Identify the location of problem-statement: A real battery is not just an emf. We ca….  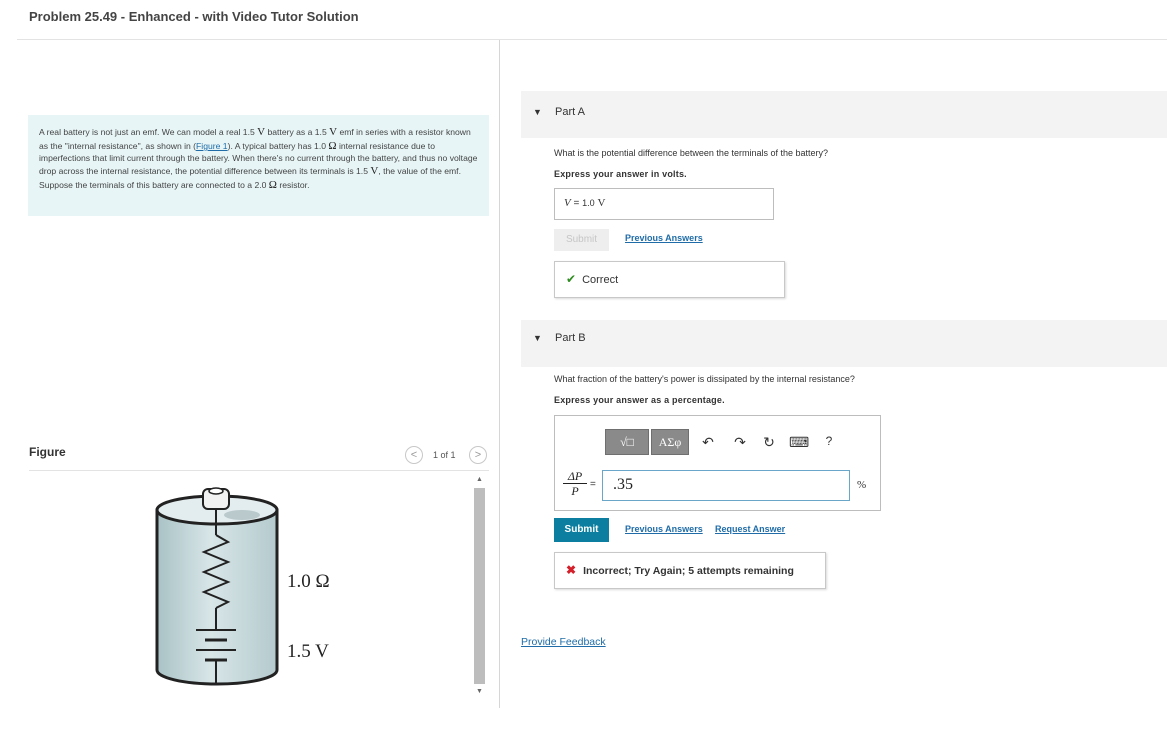
(258, 165).